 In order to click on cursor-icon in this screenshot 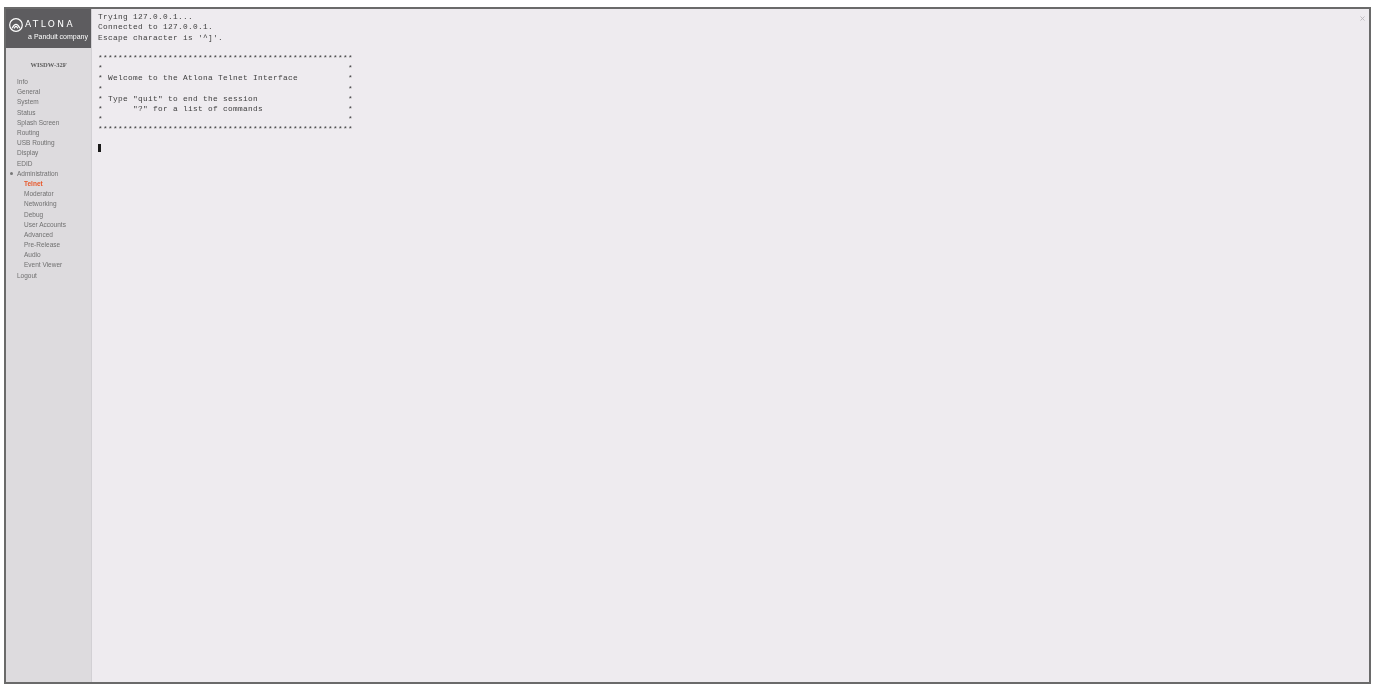, I will do `click(99, 147)`.